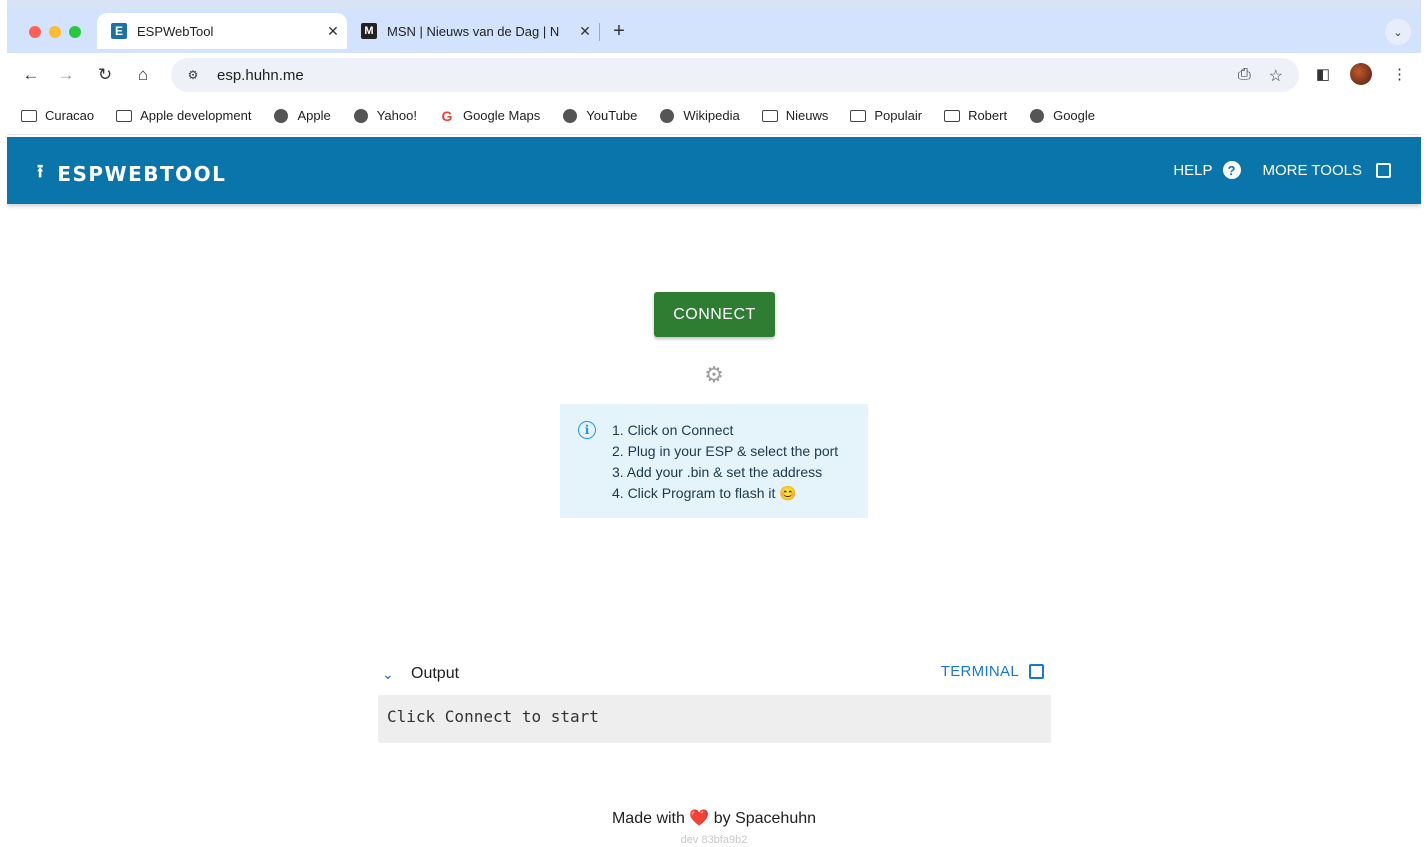 Image resolution: width=1428 pixels, height=847 pixels. I want to click on more-tools-link: MORE TOOLS, so click(1312, 170).